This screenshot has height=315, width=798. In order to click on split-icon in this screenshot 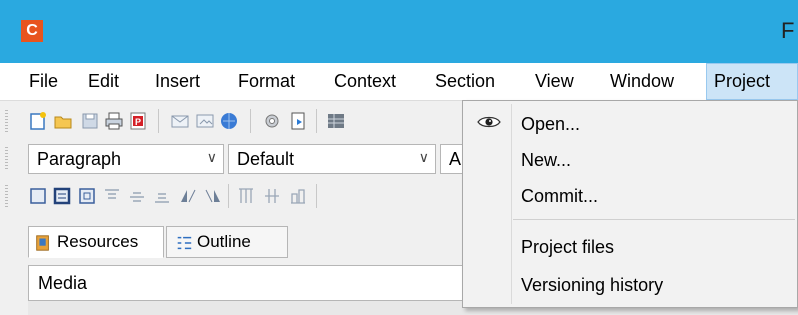, I will do `click(272, 196)`.